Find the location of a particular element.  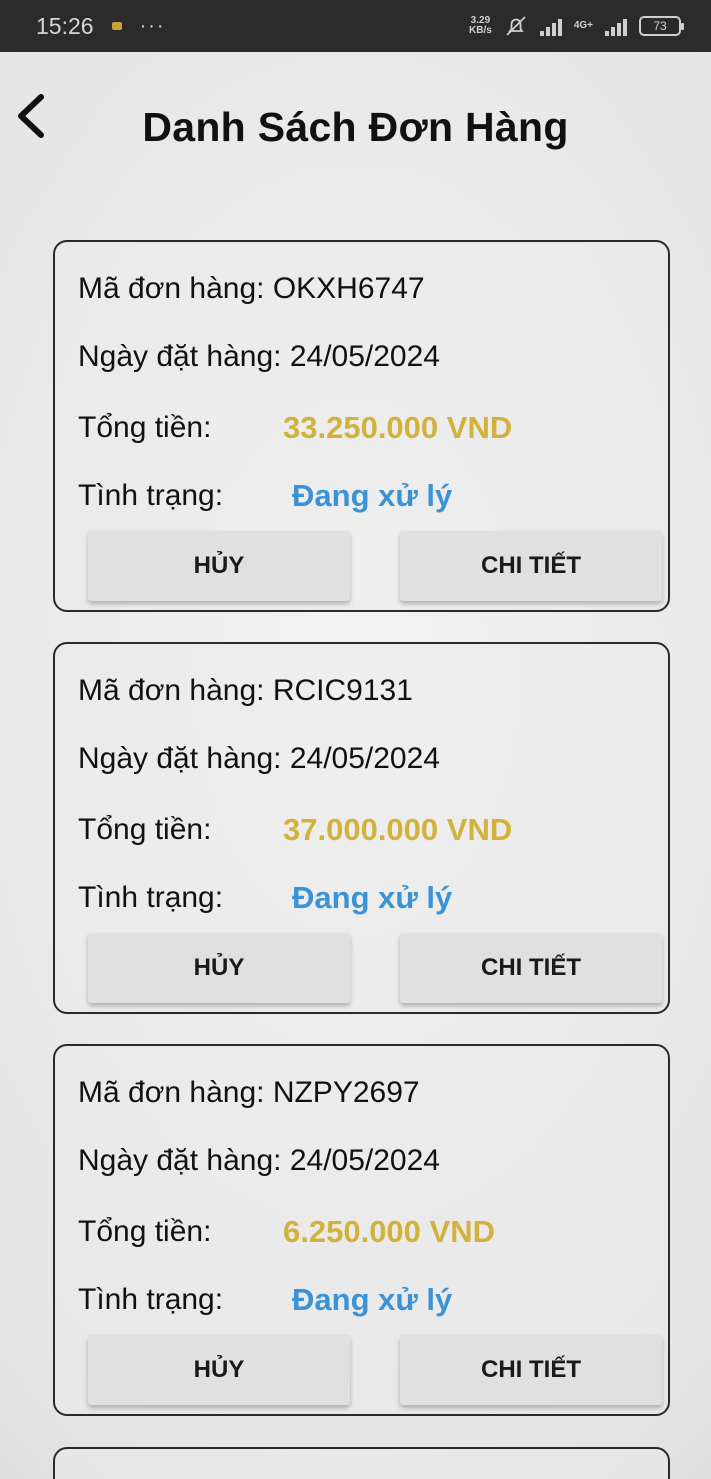

order-code-value: NZPY2697 is located at coordinates (346, 1092).